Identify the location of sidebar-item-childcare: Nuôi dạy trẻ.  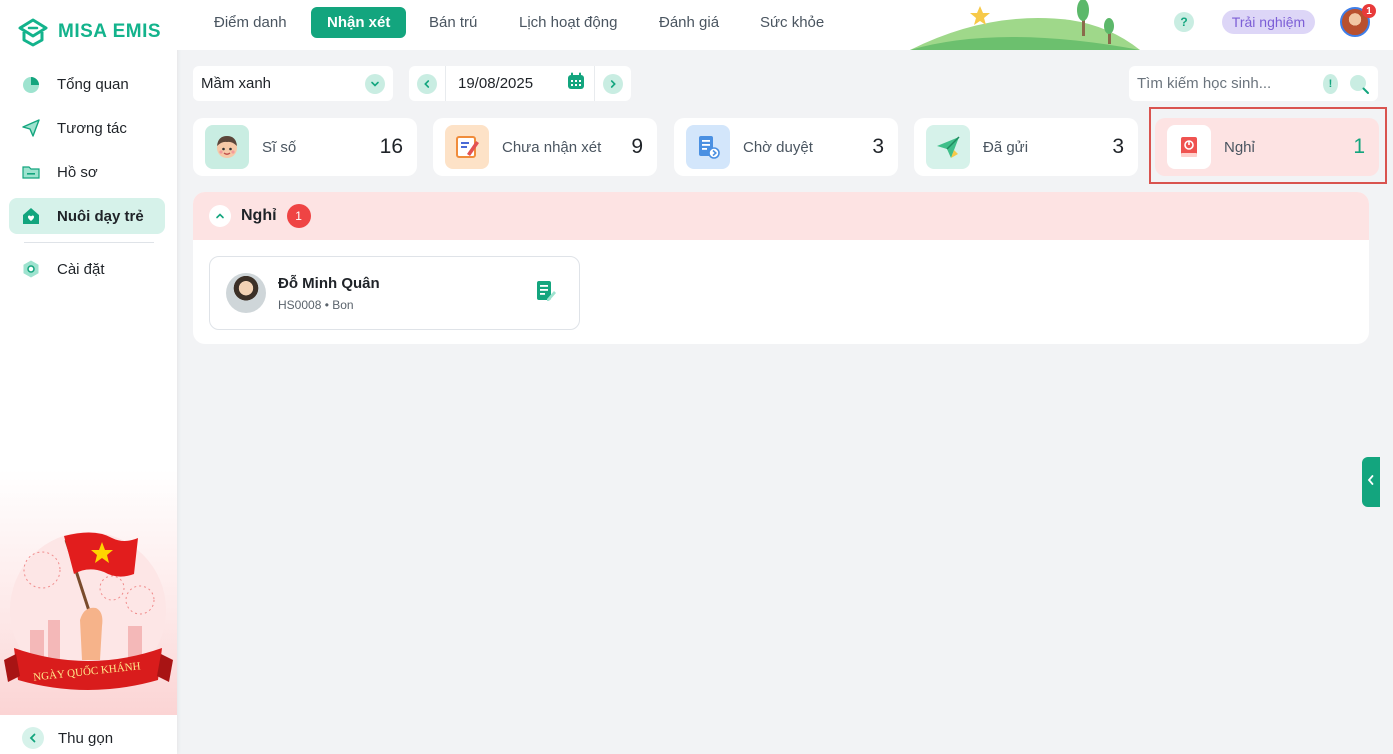
(87, 216).